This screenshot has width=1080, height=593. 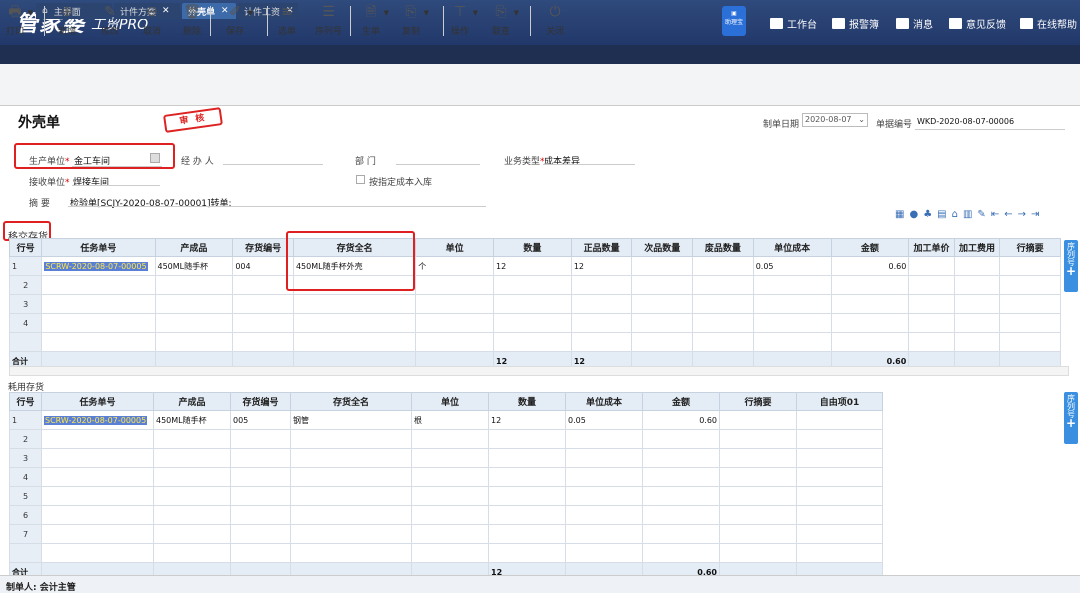 What do you see at coordinates (855, 23) in the screenshot?
I see `topnav-alarm: 报警簿` at bounding box center [855, 23].